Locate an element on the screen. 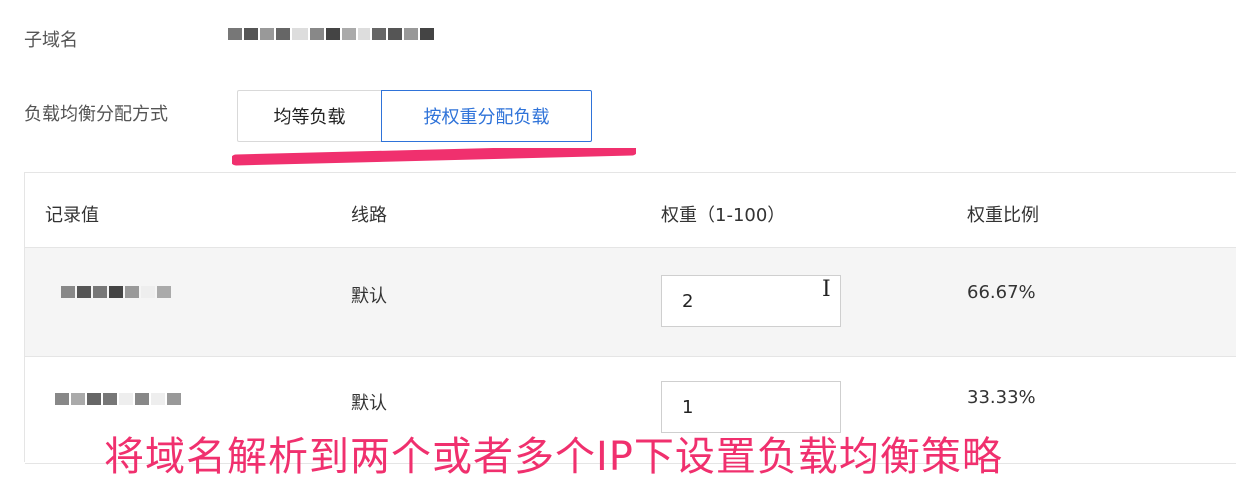 The width and height of the screenshot is (1236, 504). header-record-value: 记录值 is located at coordinates (72, 215).